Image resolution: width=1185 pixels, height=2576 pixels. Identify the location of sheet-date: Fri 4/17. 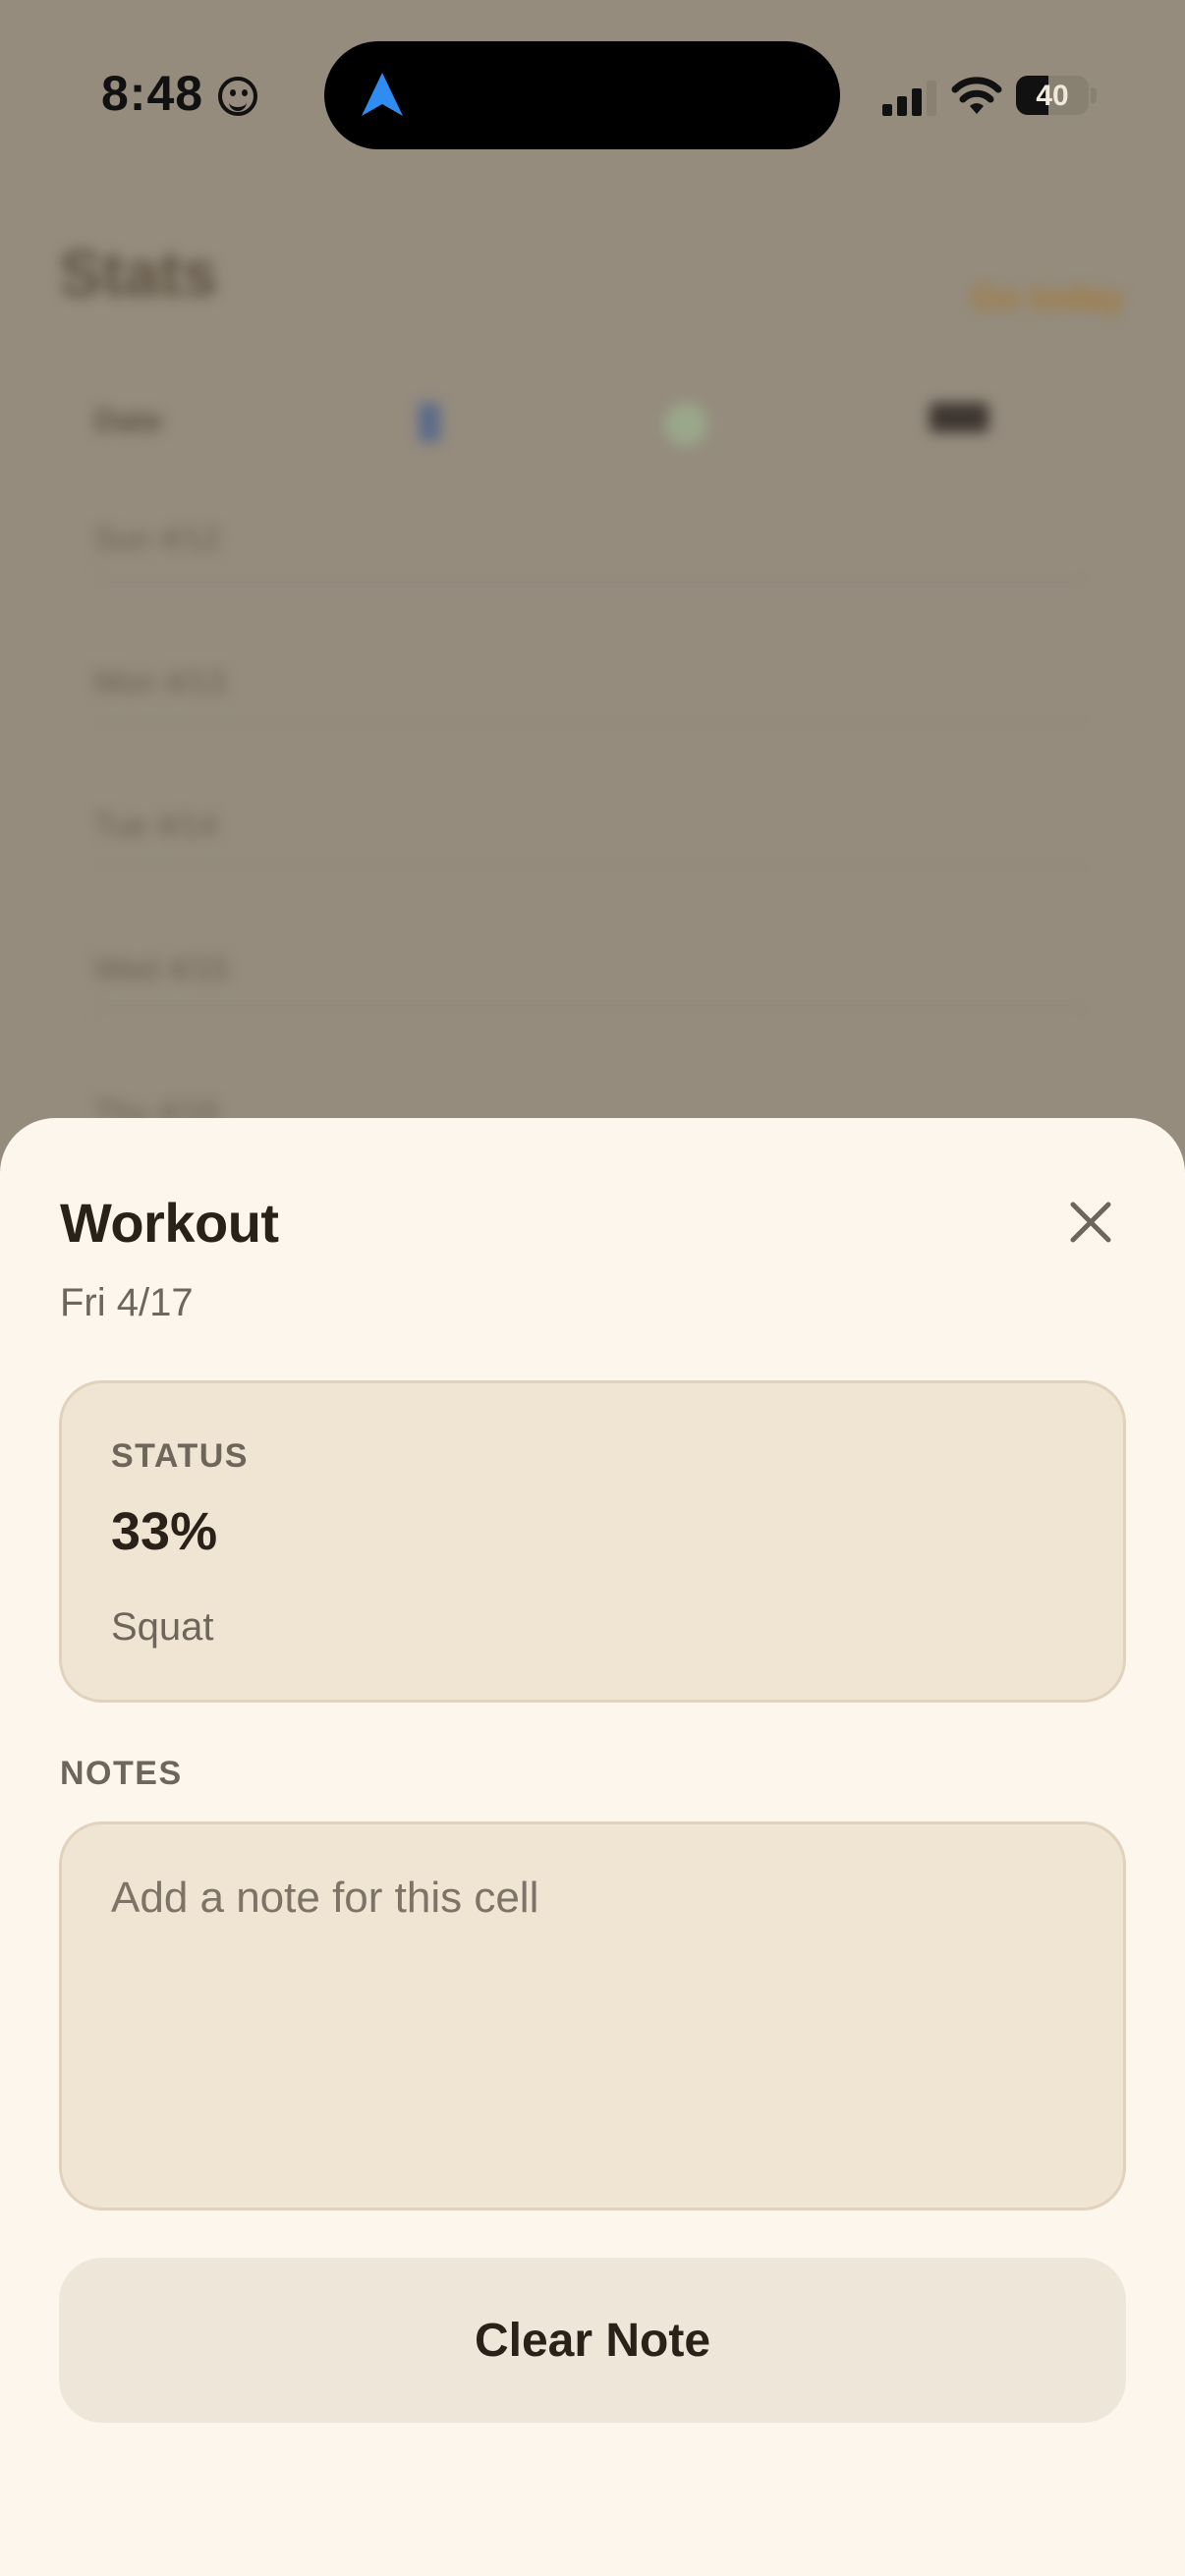
(127, 1302).